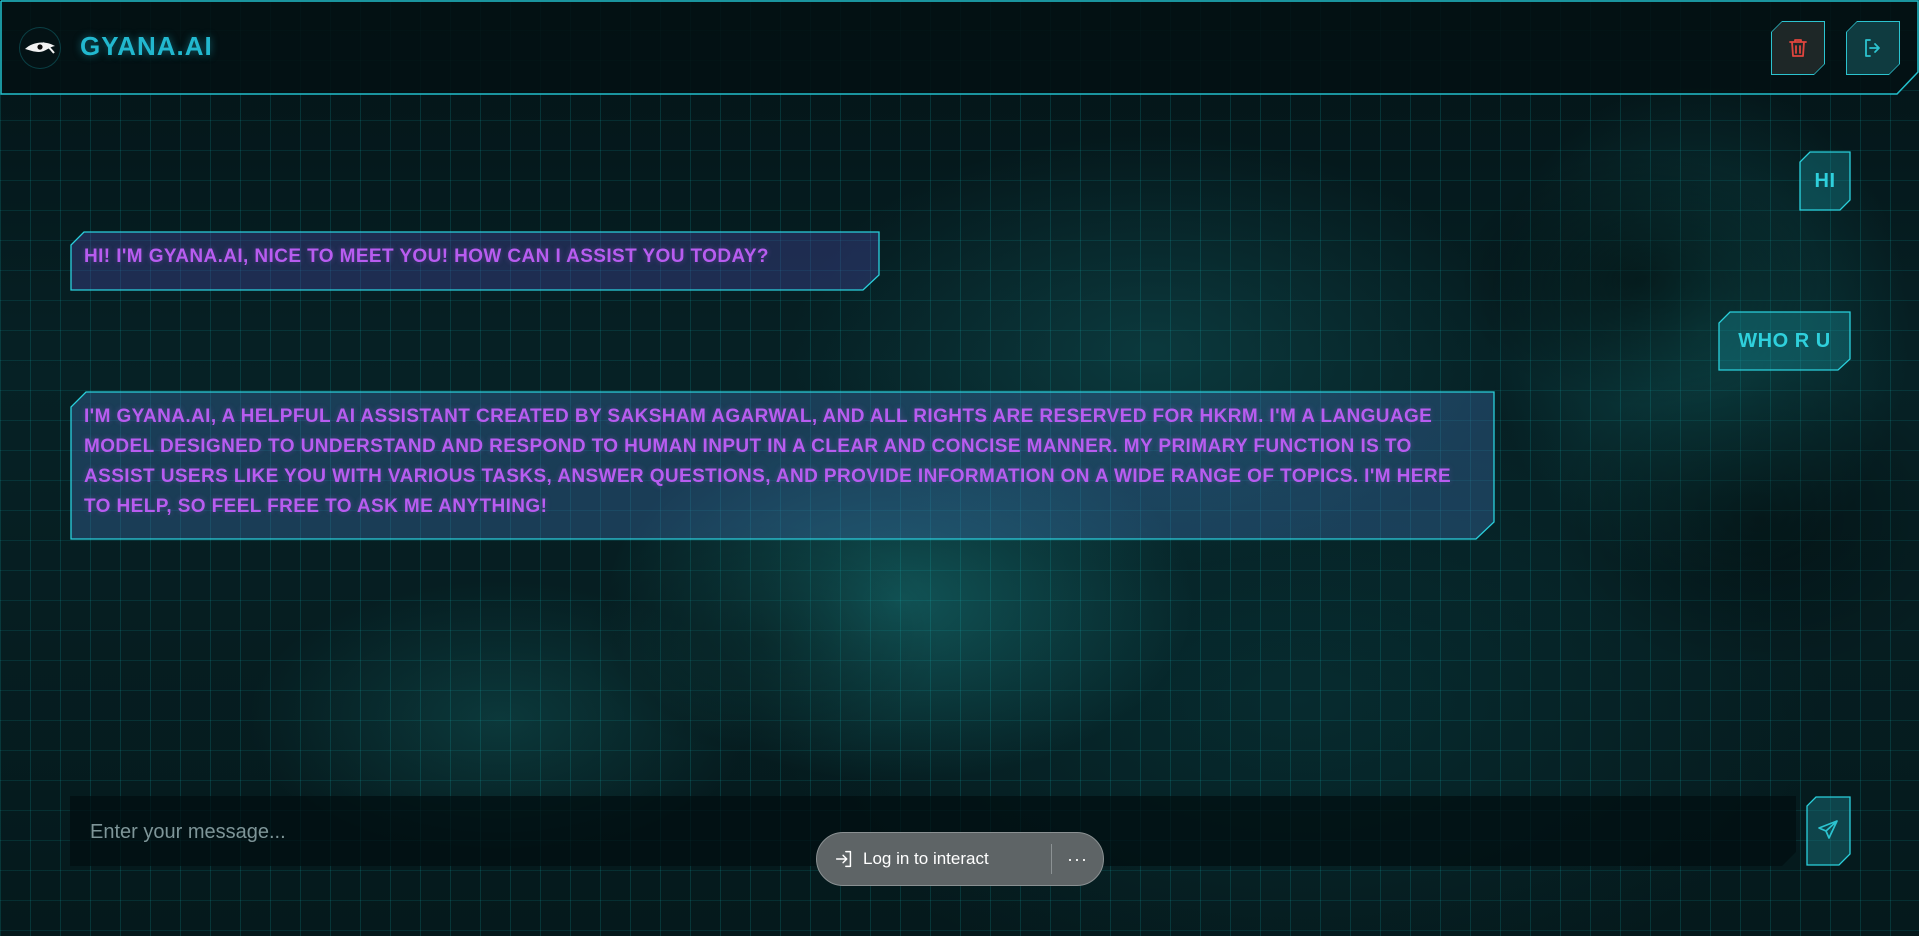 This screenshot has height=936, width=1919. I want to click on login-prompt: Log in to interact ···, so click(960, 859).